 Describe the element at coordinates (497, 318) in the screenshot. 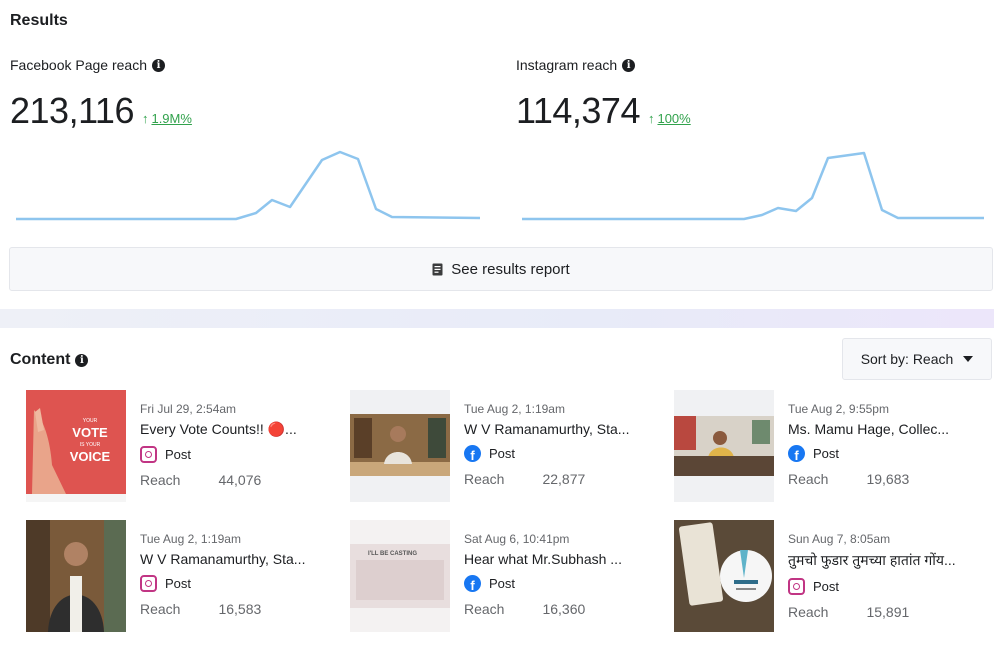

I see `section-divider` at that location.